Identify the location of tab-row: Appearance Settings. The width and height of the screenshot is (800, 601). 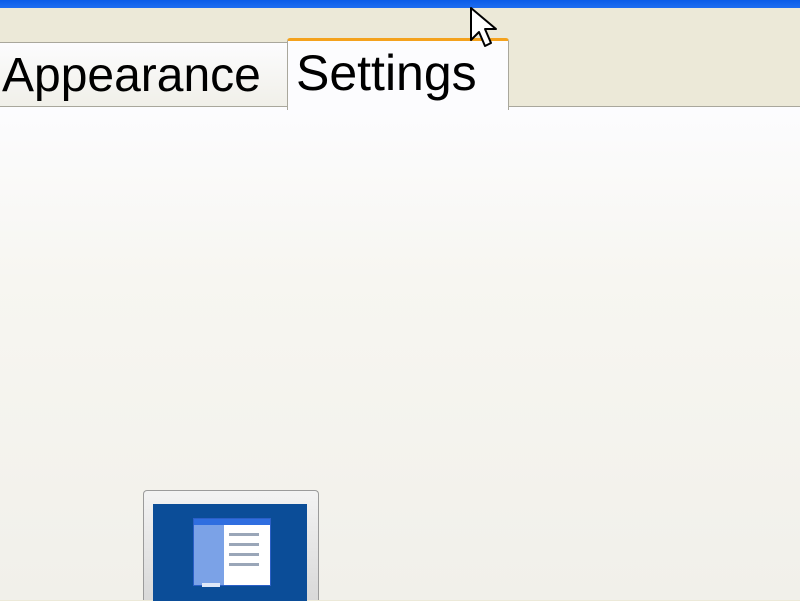
(400, 74).